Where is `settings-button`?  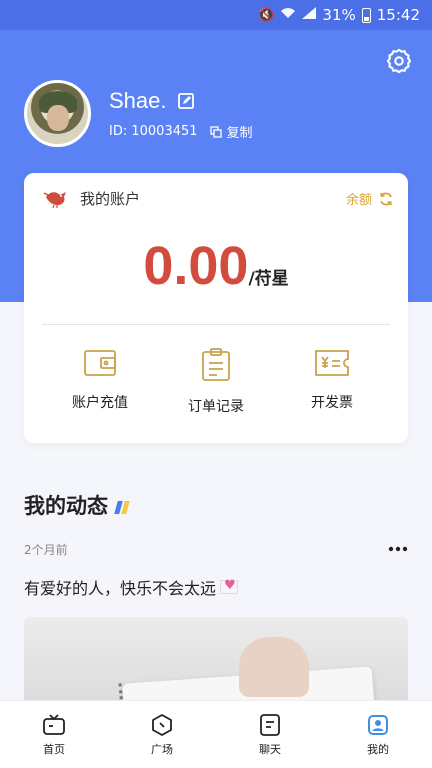
settings-button is located at coordinates (399, 61).